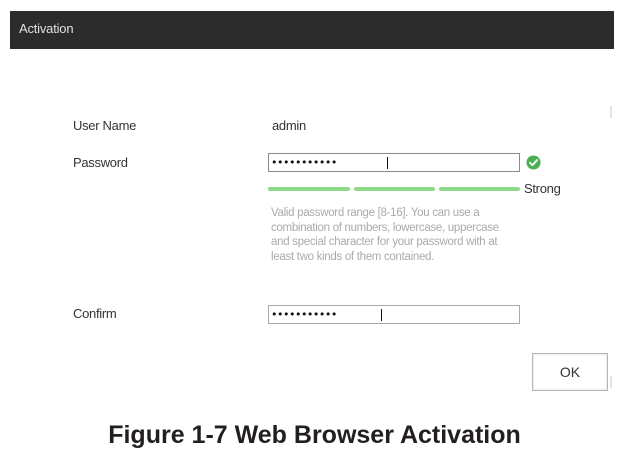  What do you see at coordinates (95, 313) in the screenshot?
I see `confirm-label: Confirm` at bounding box center [95, 313].